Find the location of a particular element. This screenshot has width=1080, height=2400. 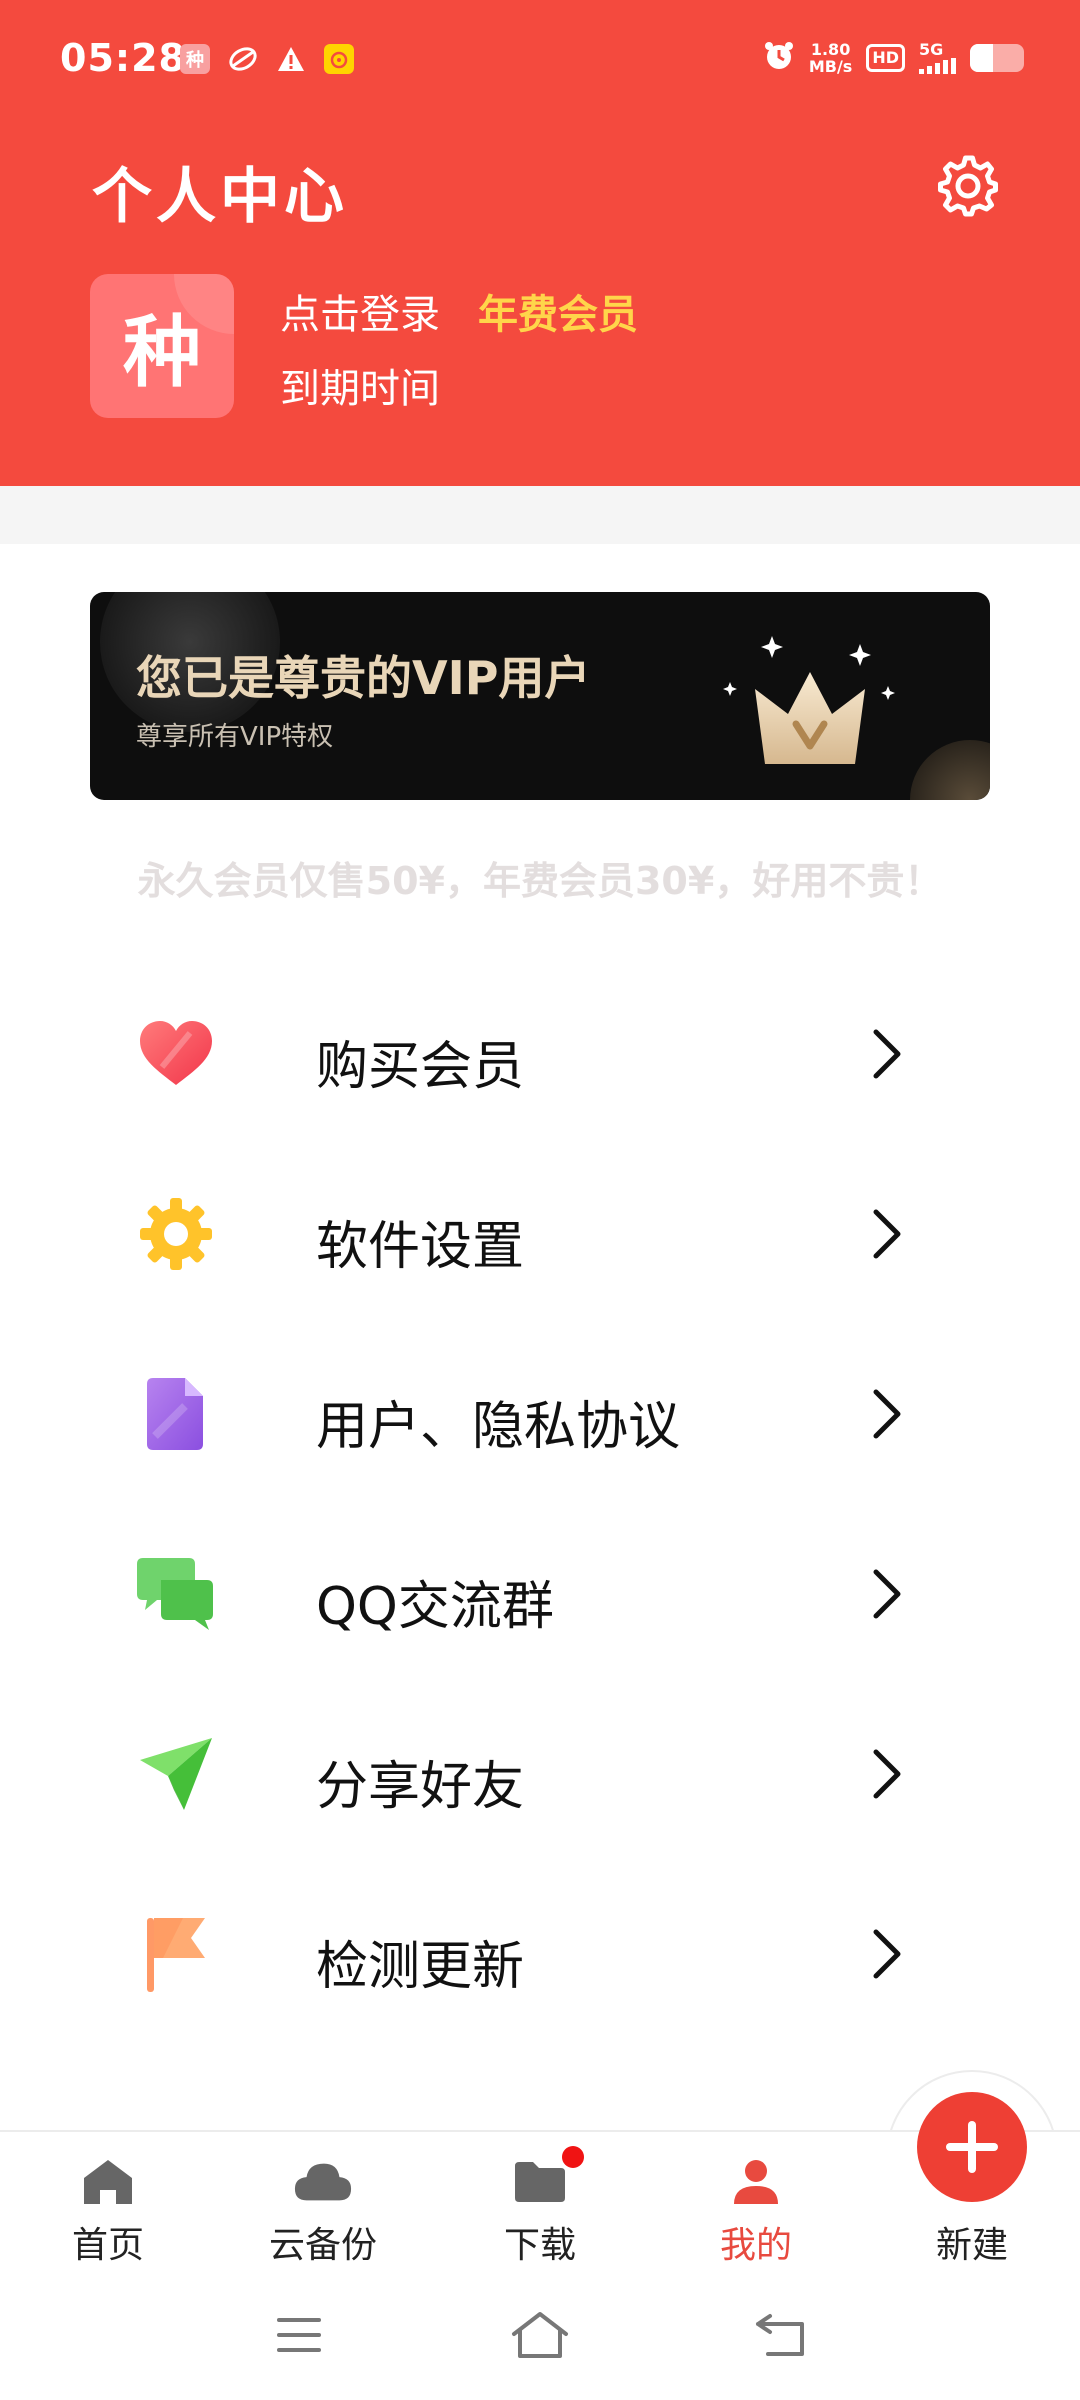

nav-label: 首页 is located at coordinates (107, 2245).